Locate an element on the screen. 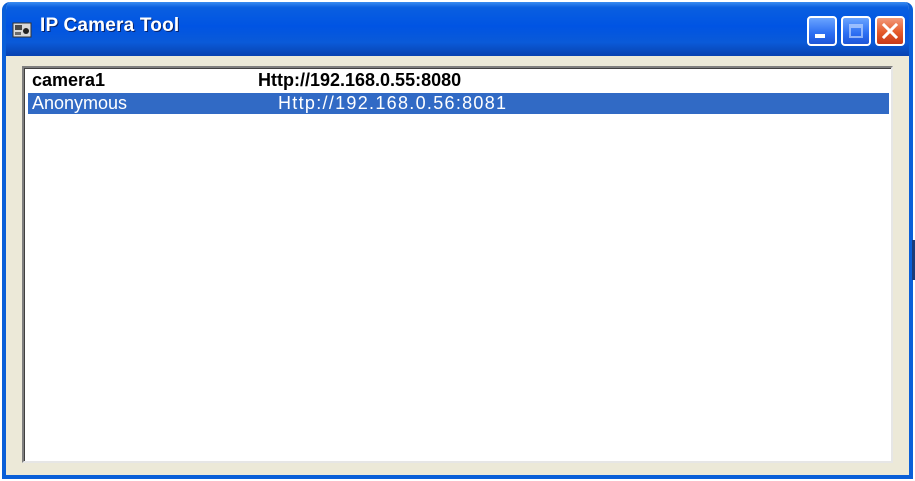 The height and width of the screenshot is (481, 915). maximize-icon is located at coordinates (856, 31).